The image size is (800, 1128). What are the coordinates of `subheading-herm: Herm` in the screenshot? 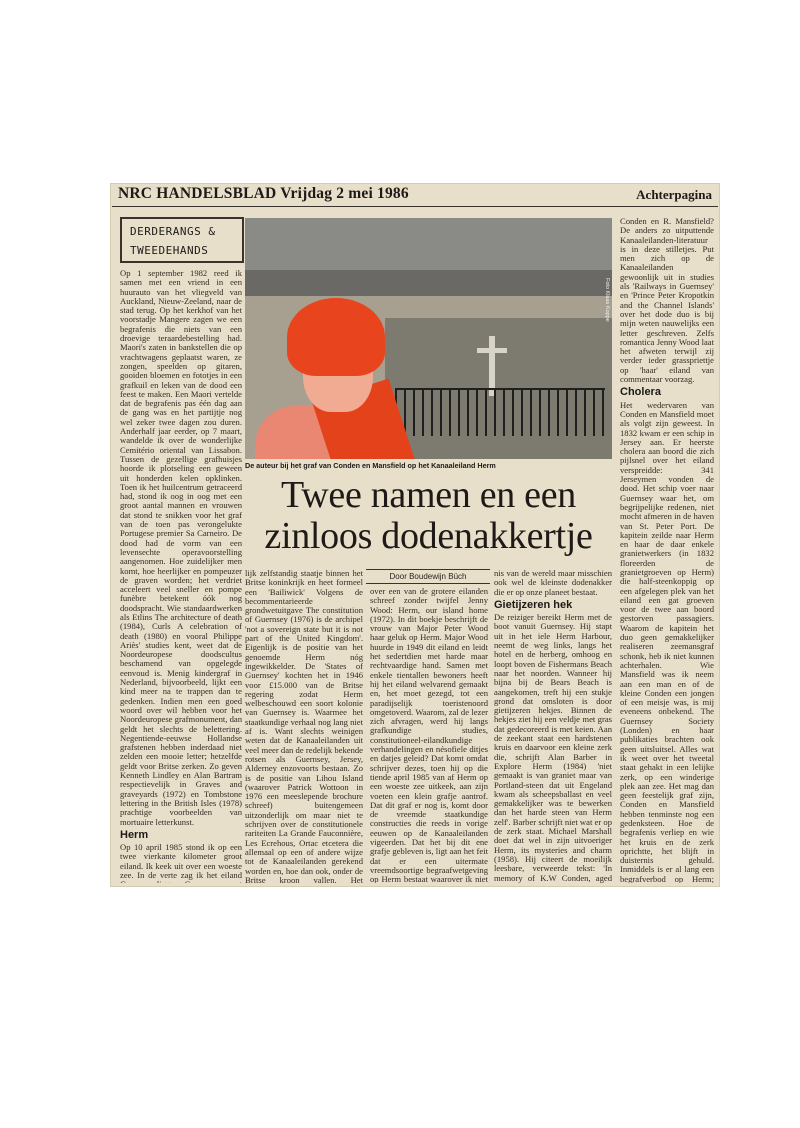 It's located at (134, 834).